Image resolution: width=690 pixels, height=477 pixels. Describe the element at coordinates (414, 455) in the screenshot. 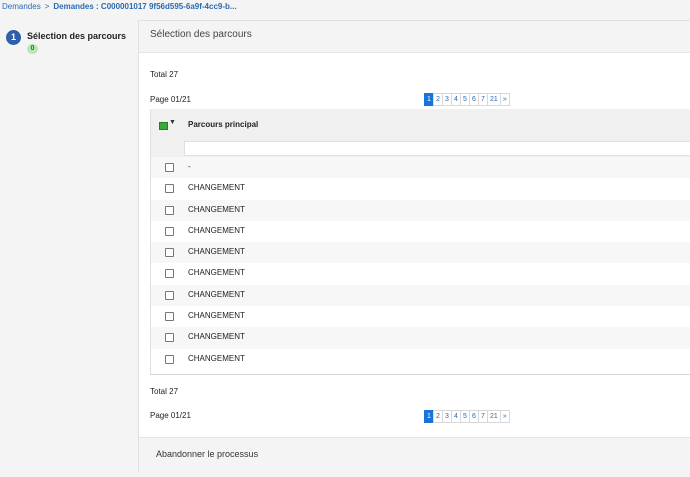

I see `action-bar: Abandonner le processus` at that location.